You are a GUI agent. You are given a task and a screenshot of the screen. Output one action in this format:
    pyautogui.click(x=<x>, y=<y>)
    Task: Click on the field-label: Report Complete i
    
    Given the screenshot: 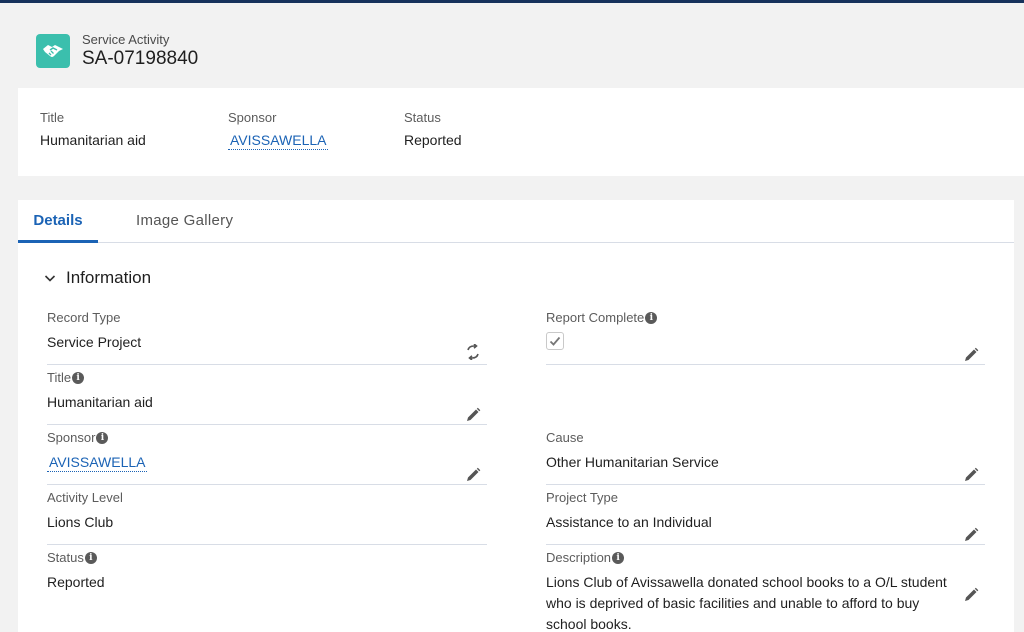 What is the action you would take?
    pyautogui.click(x=765, y=317)
    